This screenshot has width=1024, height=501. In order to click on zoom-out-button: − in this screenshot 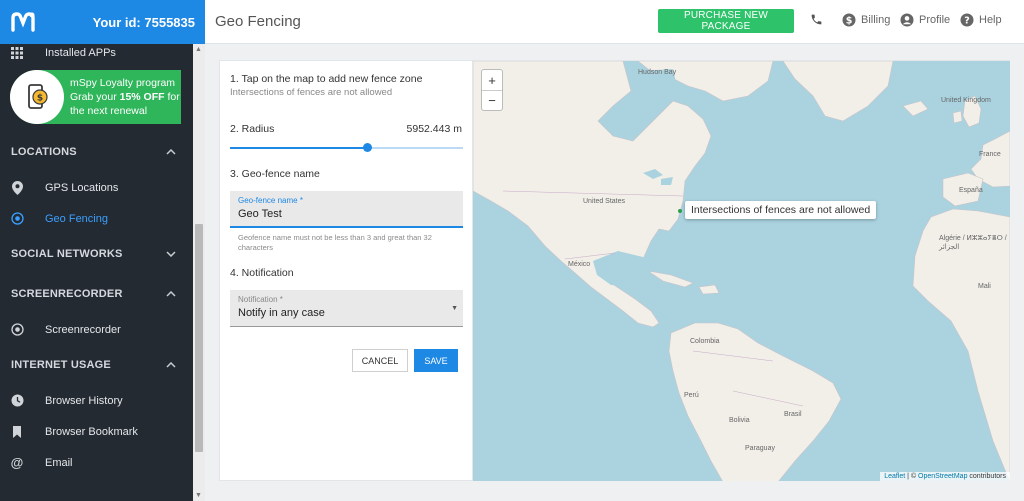, I will do `click(492, 100)`.